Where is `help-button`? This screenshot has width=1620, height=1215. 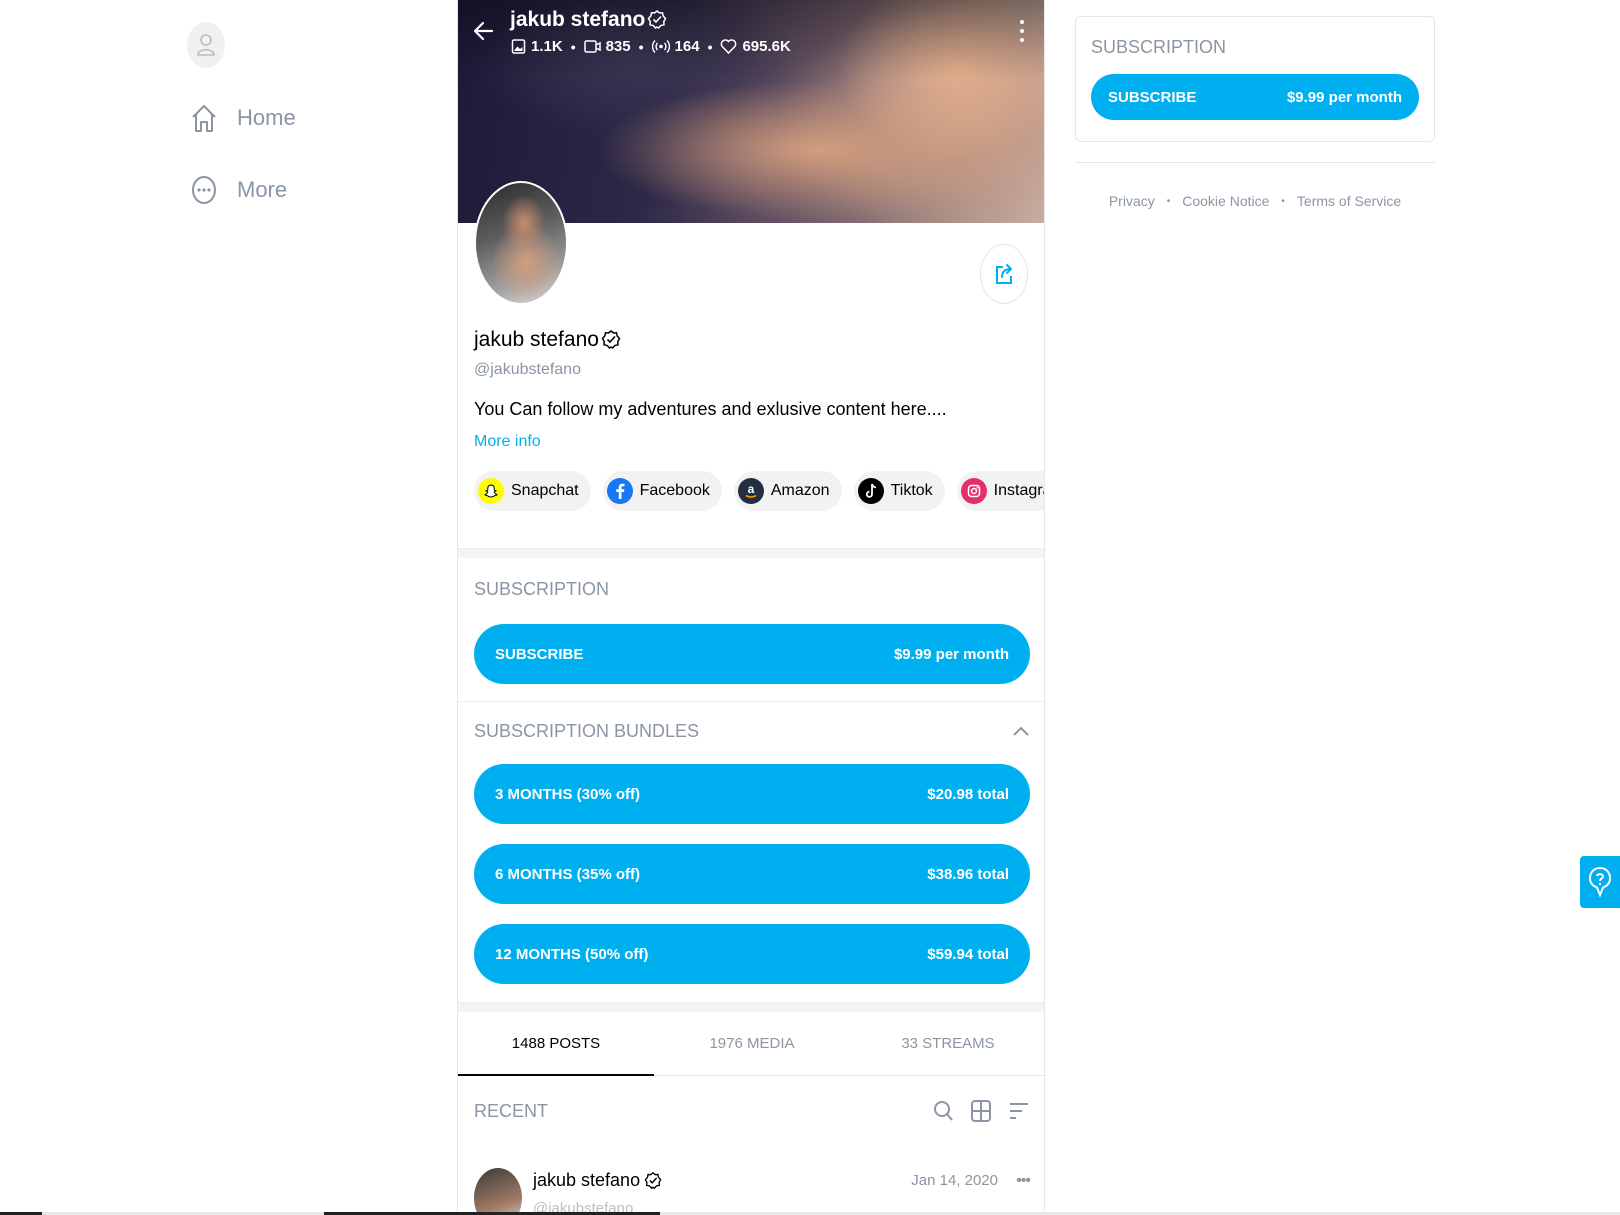
help-button is located at coordinates (1600, 882).